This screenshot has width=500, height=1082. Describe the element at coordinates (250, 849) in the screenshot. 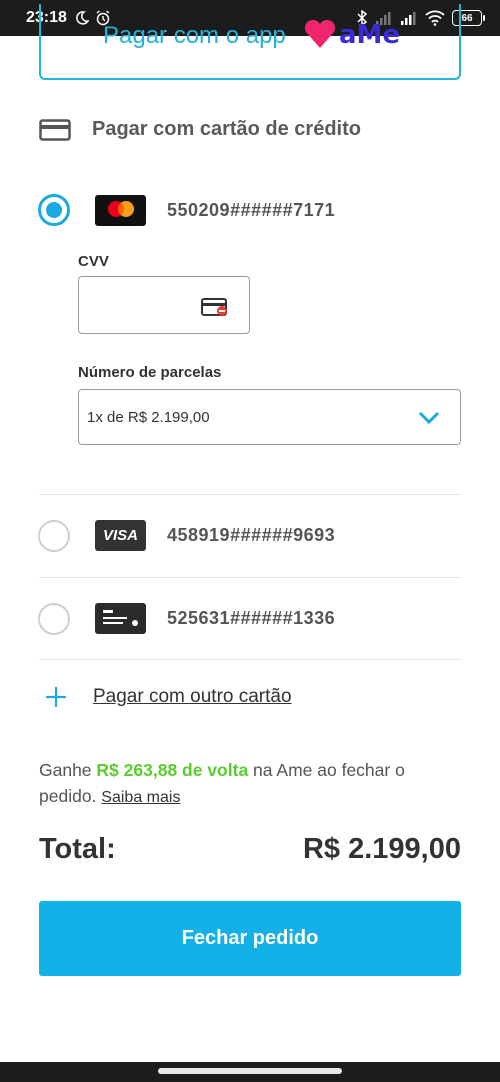

I see `total-row: Total: R$ 2.199,00` at that location.